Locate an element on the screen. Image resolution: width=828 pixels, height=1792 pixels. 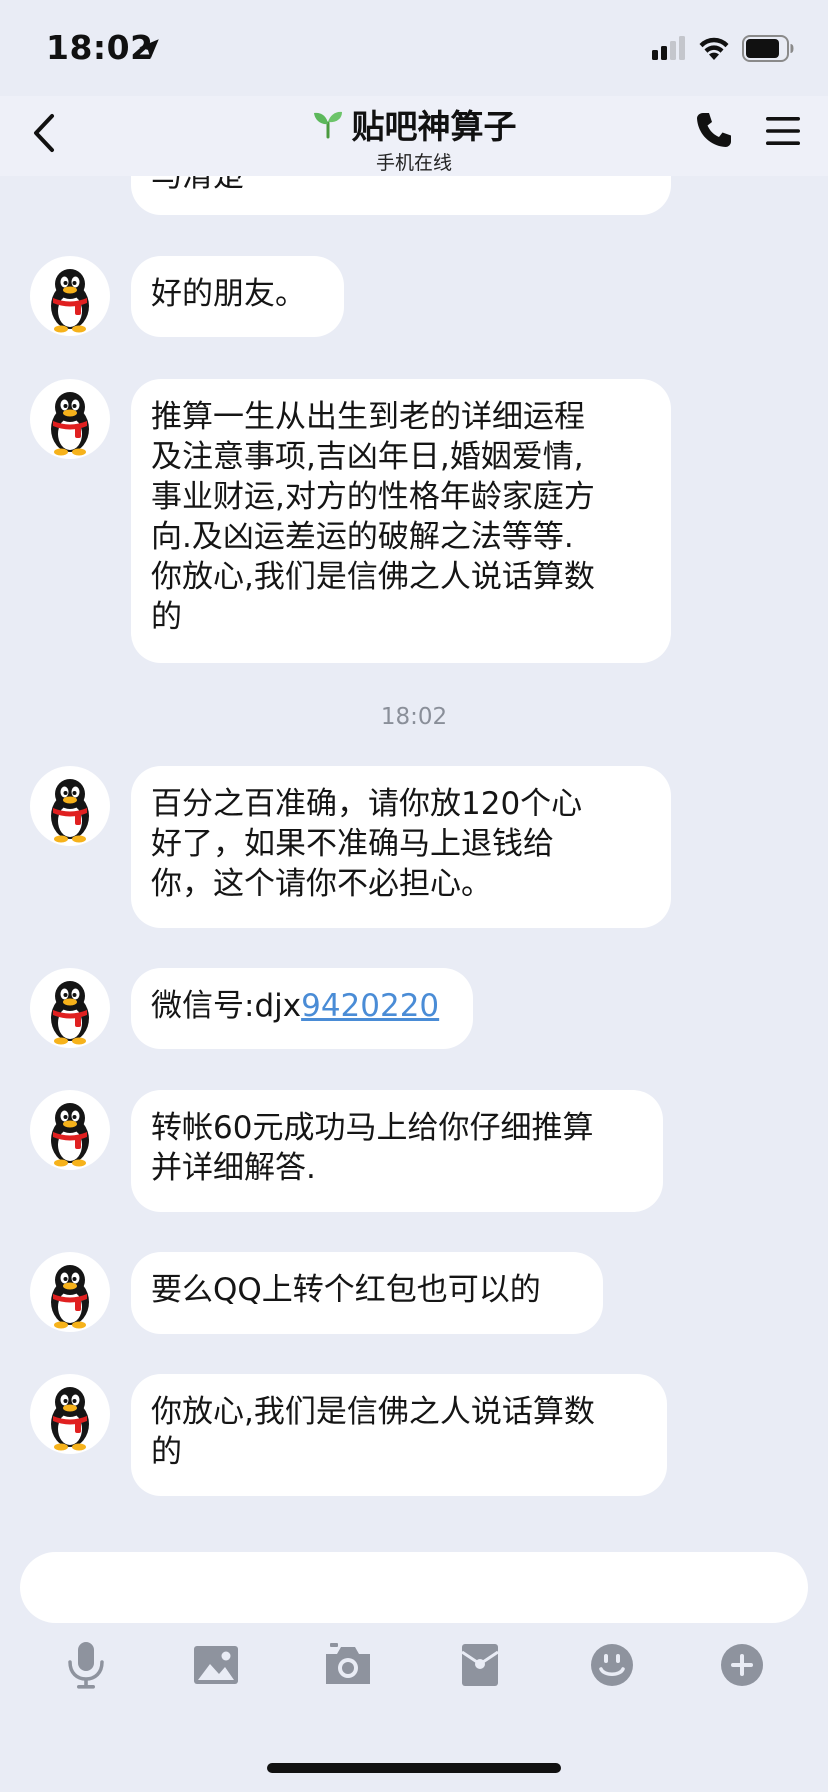
home-indicator is located at coordinates (414, 1768).